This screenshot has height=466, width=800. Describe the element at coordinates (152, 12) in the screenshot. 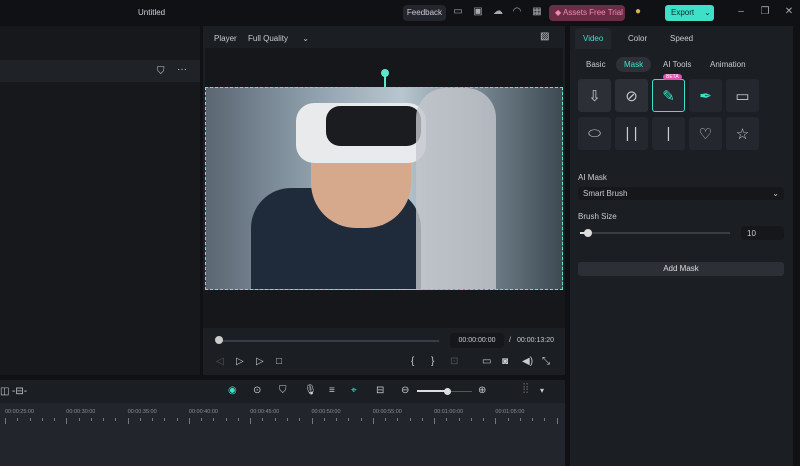

I see `window-title: Untitled` at that location.